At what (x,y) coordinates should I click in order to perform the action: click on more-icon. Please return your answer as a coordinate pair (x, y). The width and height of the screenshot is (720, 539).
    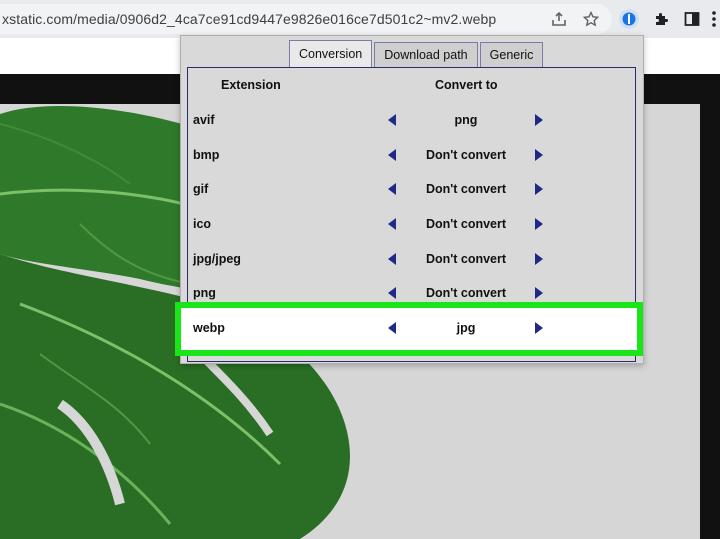
    Looking at the image, I should click on (711, 19).